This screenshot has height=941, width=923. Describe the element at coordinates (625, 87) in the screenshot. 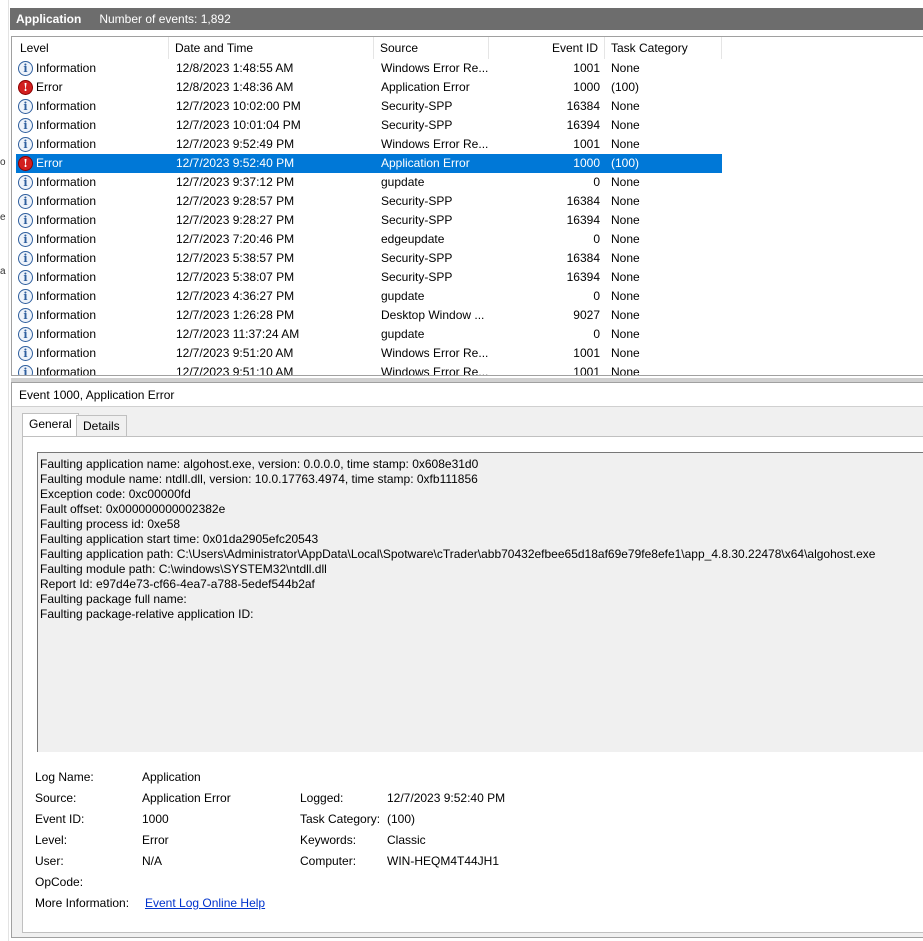

I see `task-category-cell: (100)` at that location.